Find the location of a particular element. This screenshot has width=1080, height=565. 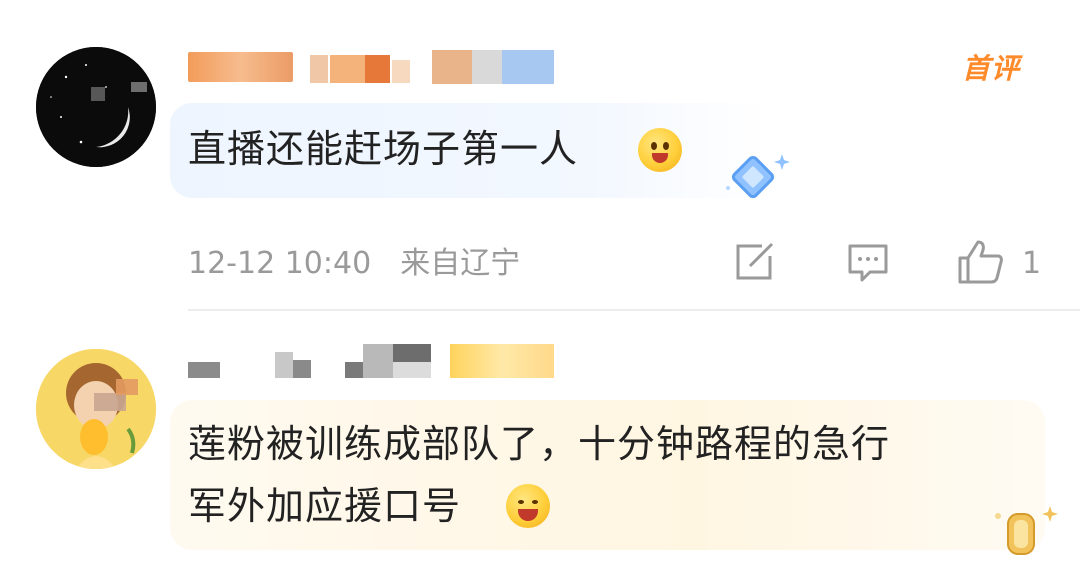

share-edit-icon is located at coordinates (755, 262).